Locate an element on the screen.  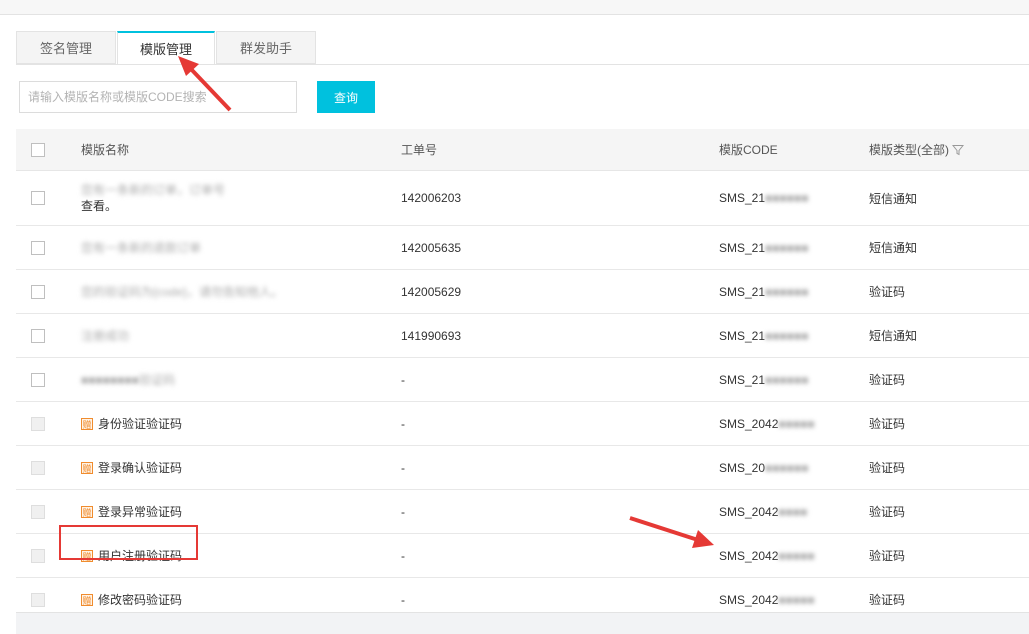
arrow-to-code is located at coordinates (671, 532).